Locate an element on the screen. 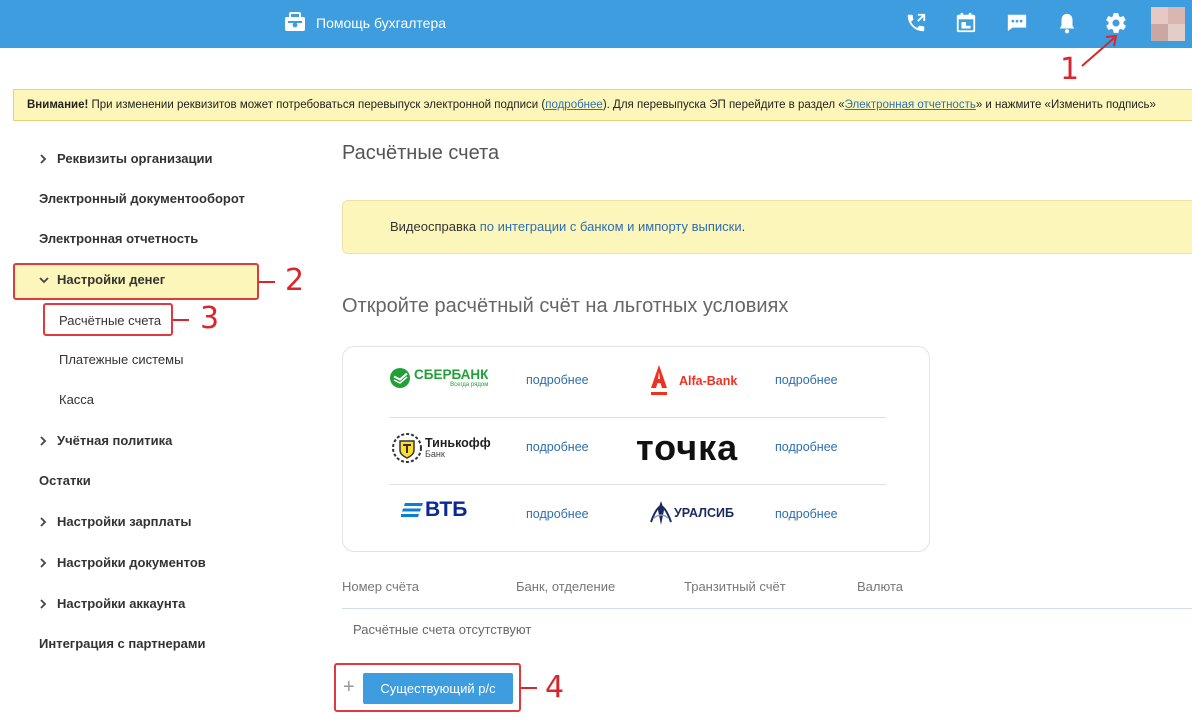  tinkoff-crest-icon is located at coordinates (407, 448).